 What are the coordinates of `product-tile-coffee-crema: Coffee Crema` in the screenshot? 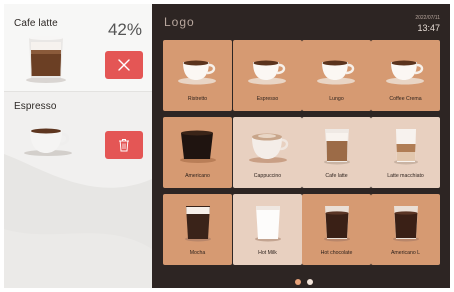 It's located at (405, 75).